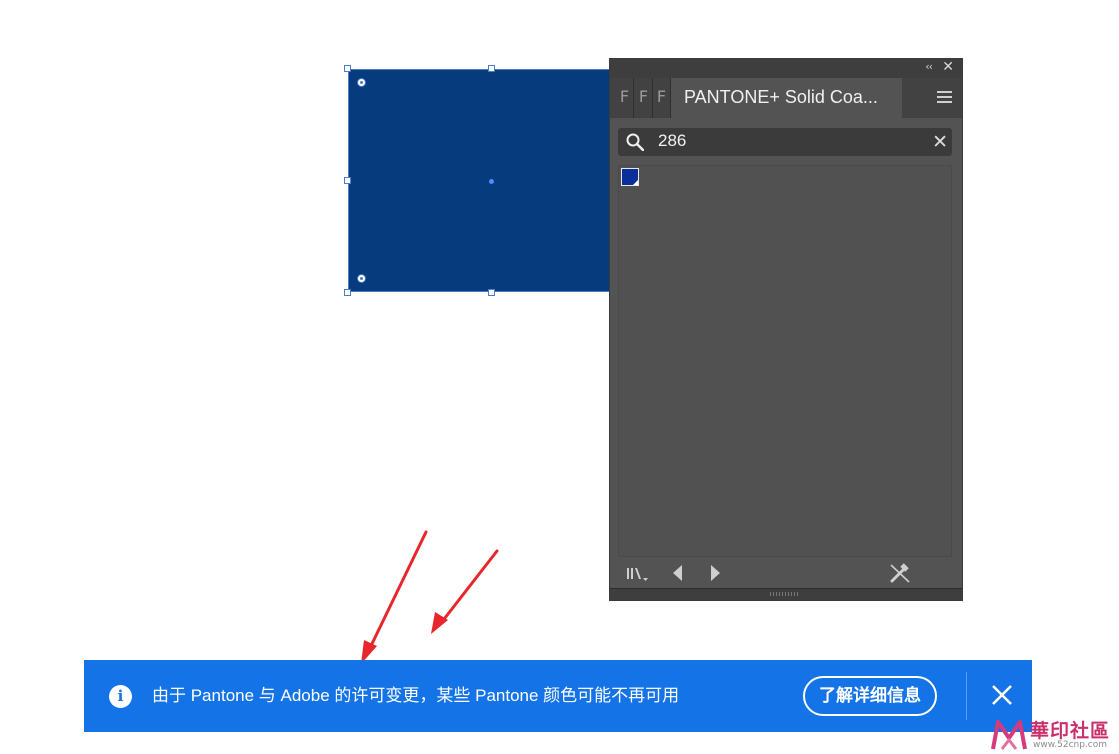 The image size is (1119, 754). I want to click on close-icon, so click(1002, 695).